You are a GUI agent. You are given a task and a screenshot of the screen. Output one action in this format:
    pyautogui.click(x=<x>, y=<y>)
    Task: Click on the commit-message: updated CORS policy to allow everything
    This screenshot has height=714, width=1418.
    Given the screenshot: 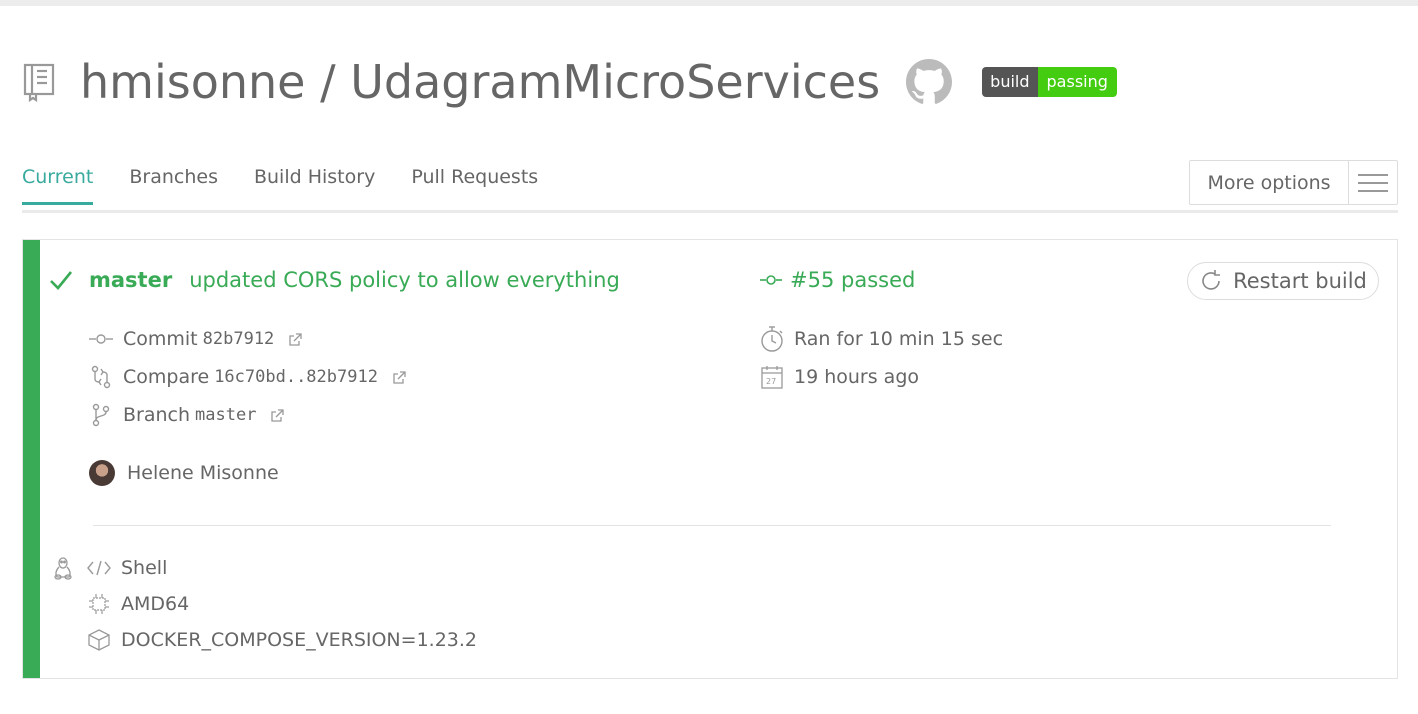 What is the action you would take?
    pyautogui.click(x=404, y=280)
    